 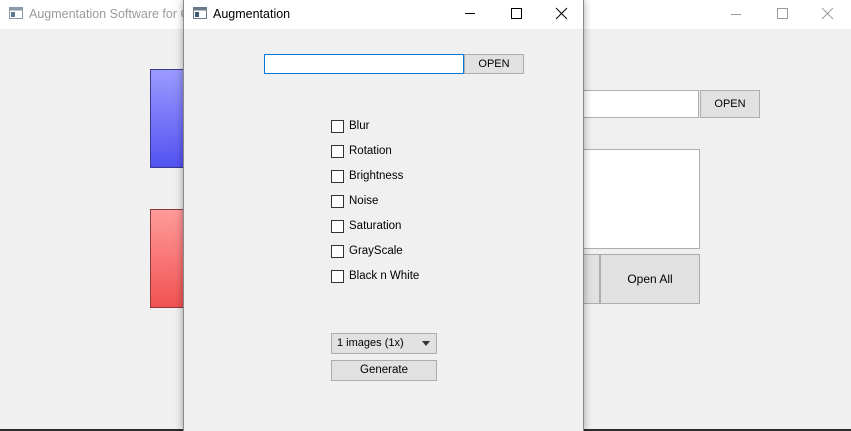 I want to click on checkbox-label: Brightness, so click(x=376, y=176).